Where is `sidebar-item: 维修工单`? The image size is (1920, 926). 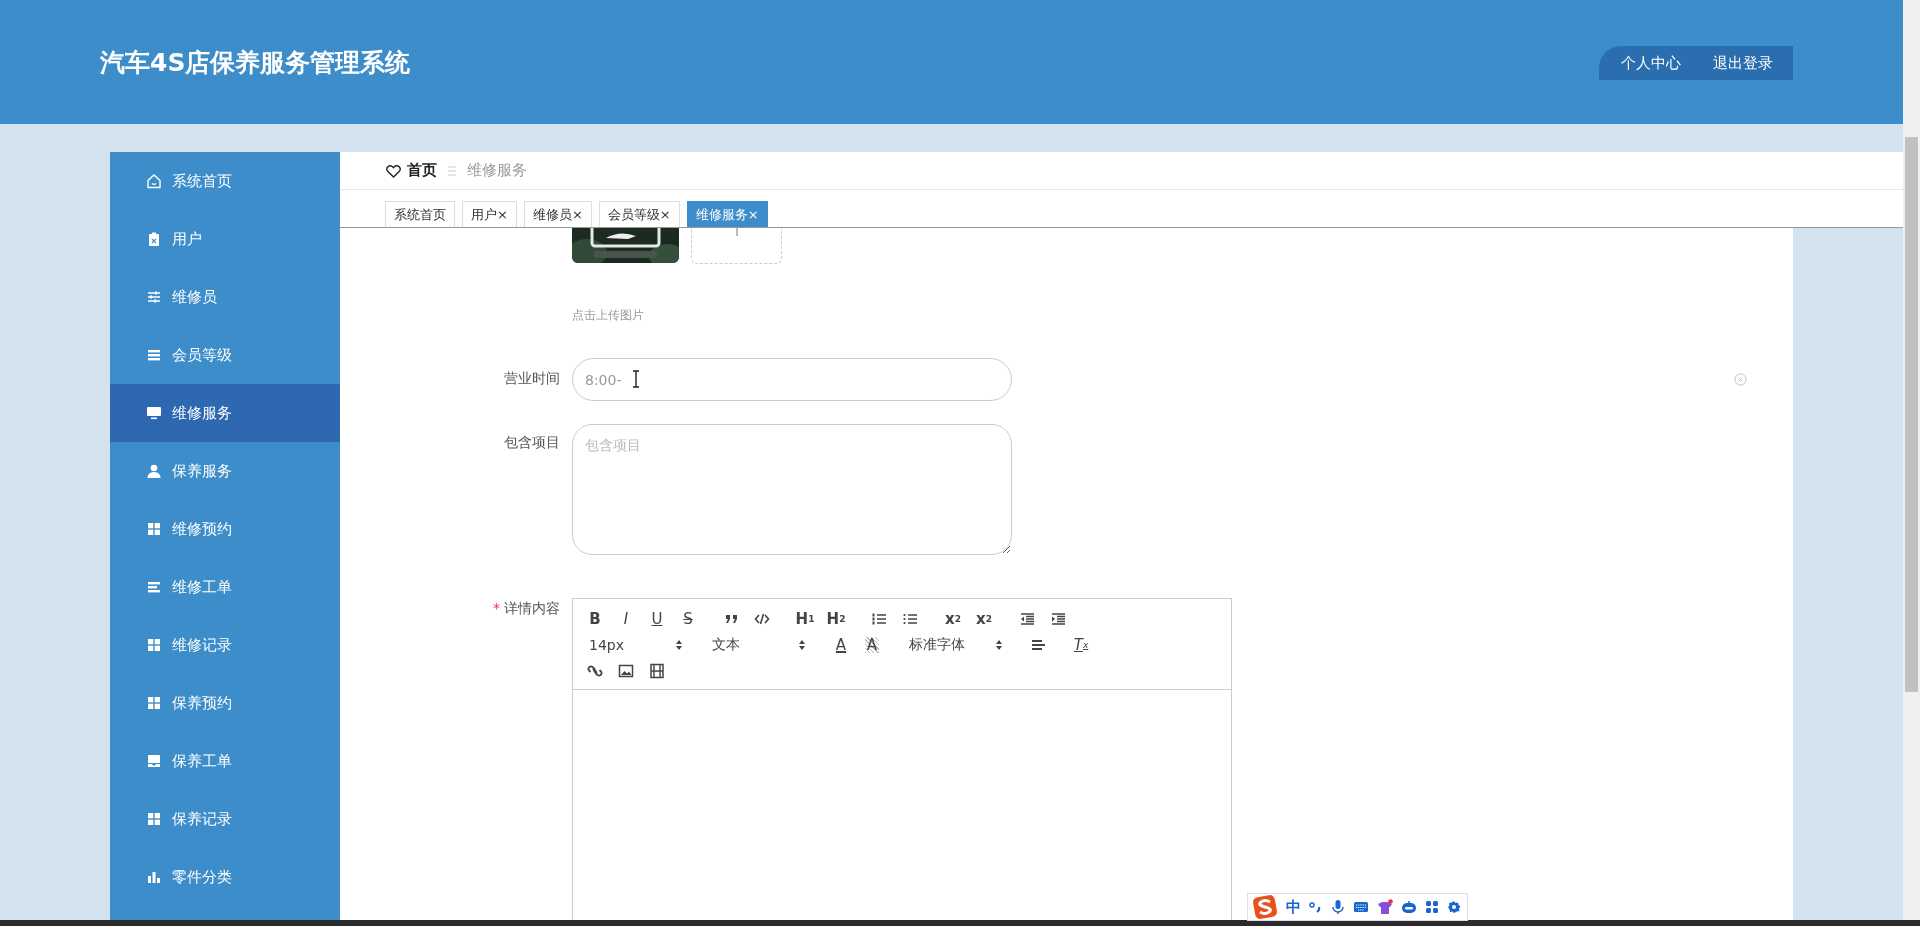
sidebar-item: 维修工单 is located at coordinates (225, 587).